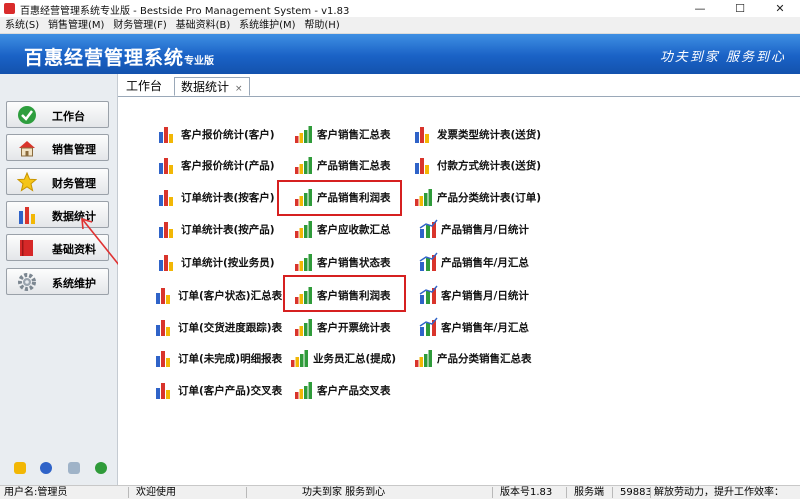  Describe the element at coordinates (36, 492) in the screenshot. I see `status-user: 用户名:管理员` at that location.